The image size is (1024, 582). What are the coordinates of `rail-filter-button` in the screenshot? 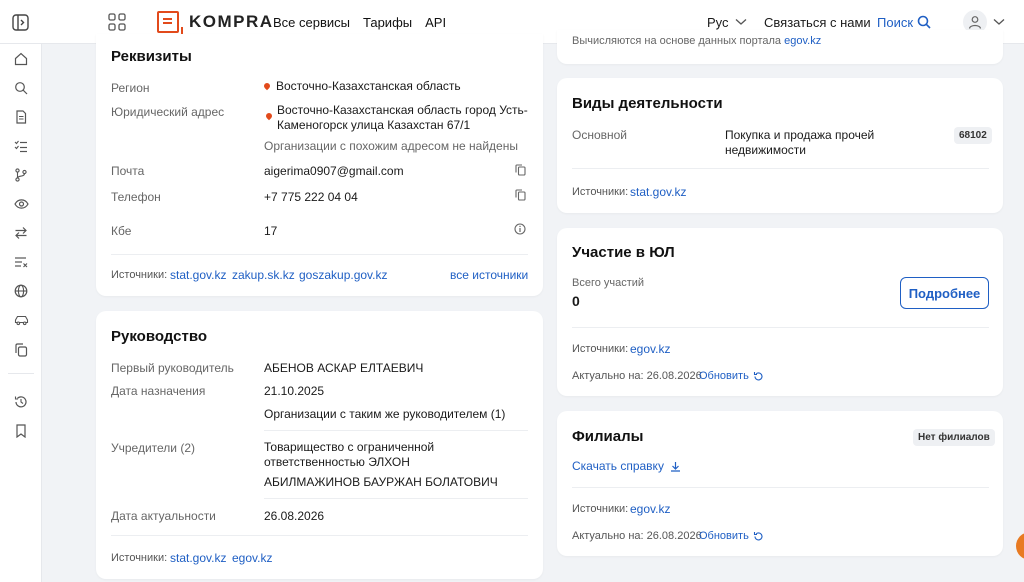 It's located at (21, 262).